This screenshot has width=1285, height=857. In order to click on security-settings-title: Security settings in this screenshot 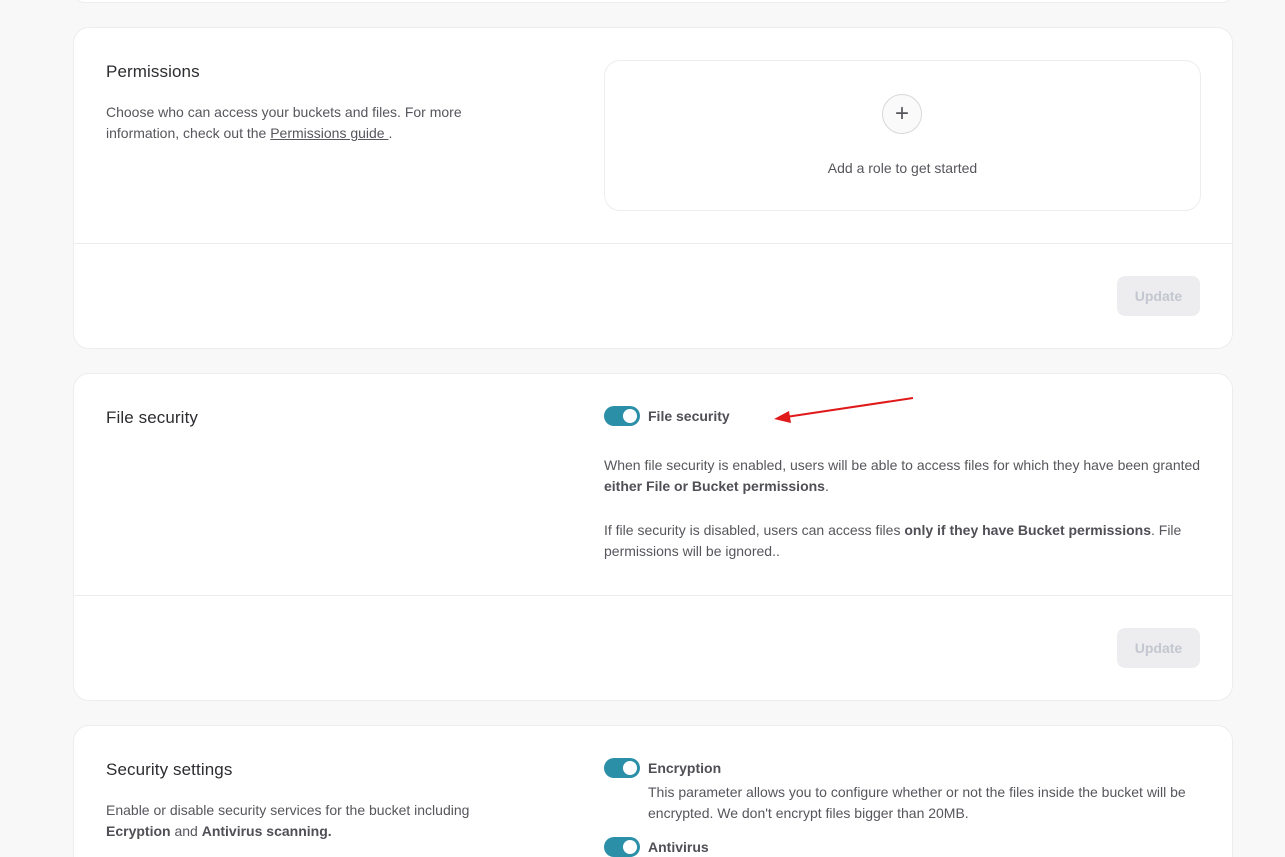, I will do `click(169, 769)`.